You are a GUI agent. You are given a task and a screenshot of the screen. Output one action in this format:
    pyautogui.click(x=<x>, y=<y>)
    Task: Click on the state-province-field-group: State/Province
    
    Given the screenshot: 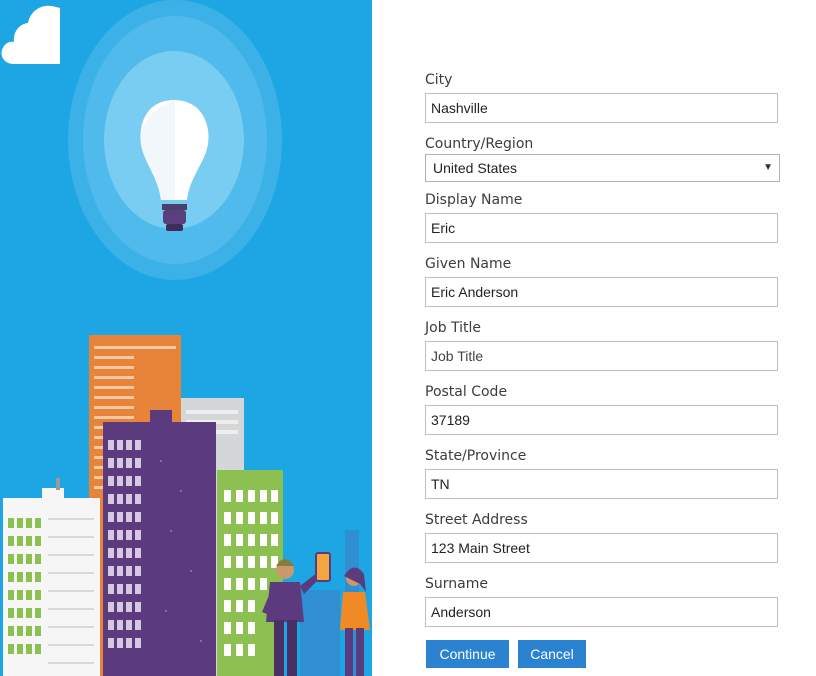 What is the action you would take?
    pyautogui.click(x=602, y=473)
    